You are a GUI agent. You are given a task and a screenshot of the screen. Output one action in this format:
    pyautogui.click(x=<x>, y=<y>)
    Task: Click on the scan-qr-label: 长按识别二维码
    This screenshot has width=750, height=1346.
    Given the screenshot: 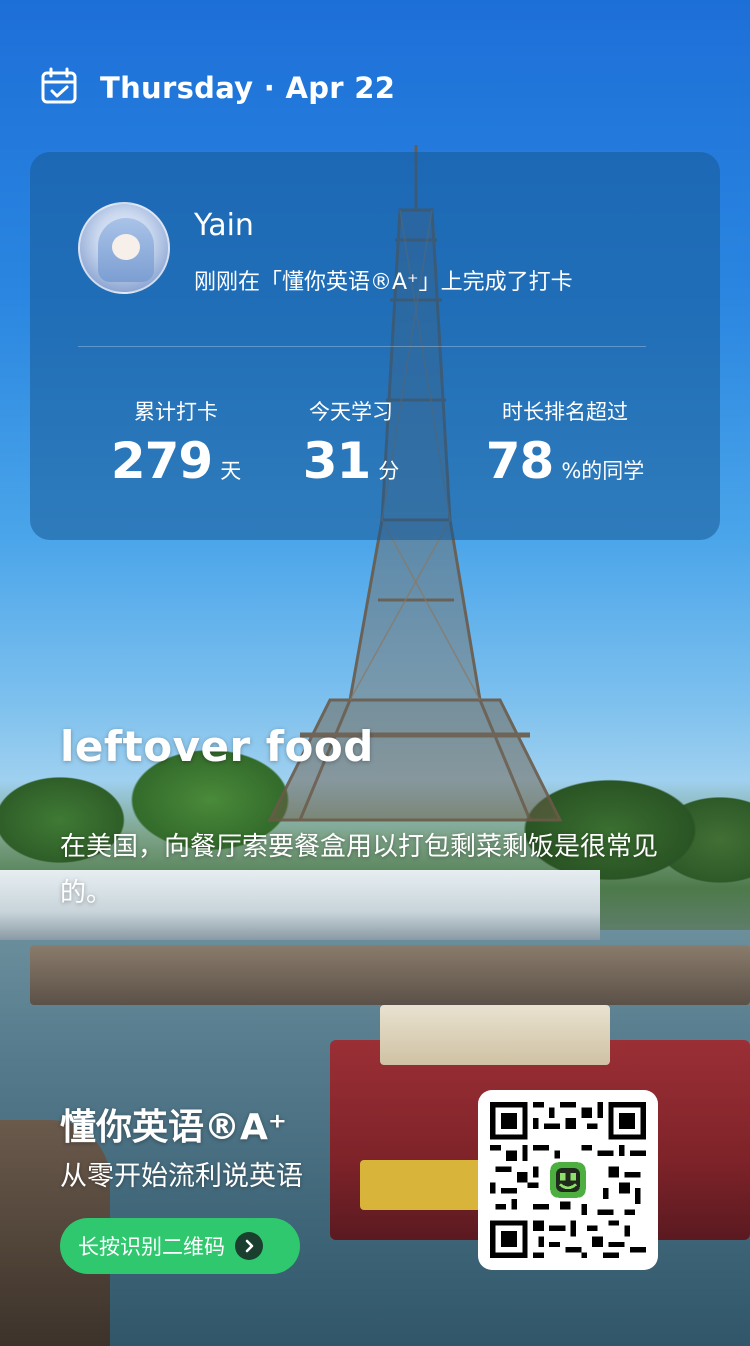 What is the action you would take?
    pyautogui.click(x=151, y=1247)
    